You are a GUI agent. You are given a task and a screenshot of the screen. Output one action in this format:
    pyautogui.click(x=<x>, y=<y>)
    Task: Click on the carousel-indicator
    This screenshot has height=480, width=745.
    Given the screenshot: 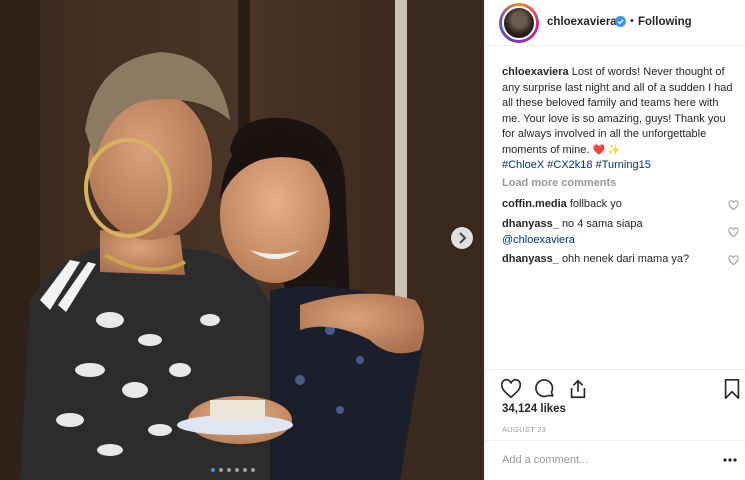 What is the action you would take?
    pyautogui.click(x=233, y=470)
    